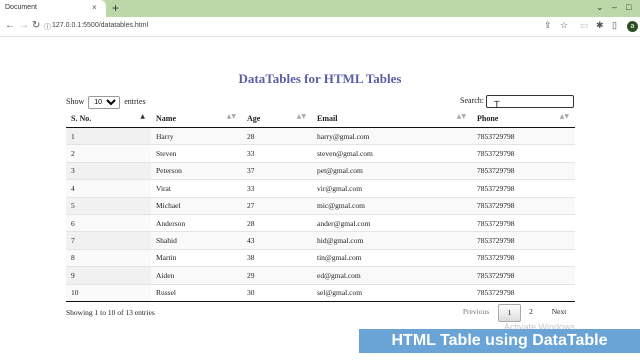 This screenshot has width=640, height=360. Describe the element at coordinates (47, 27) in the screenshot. I see `info-icon: ⓘ` at that location.